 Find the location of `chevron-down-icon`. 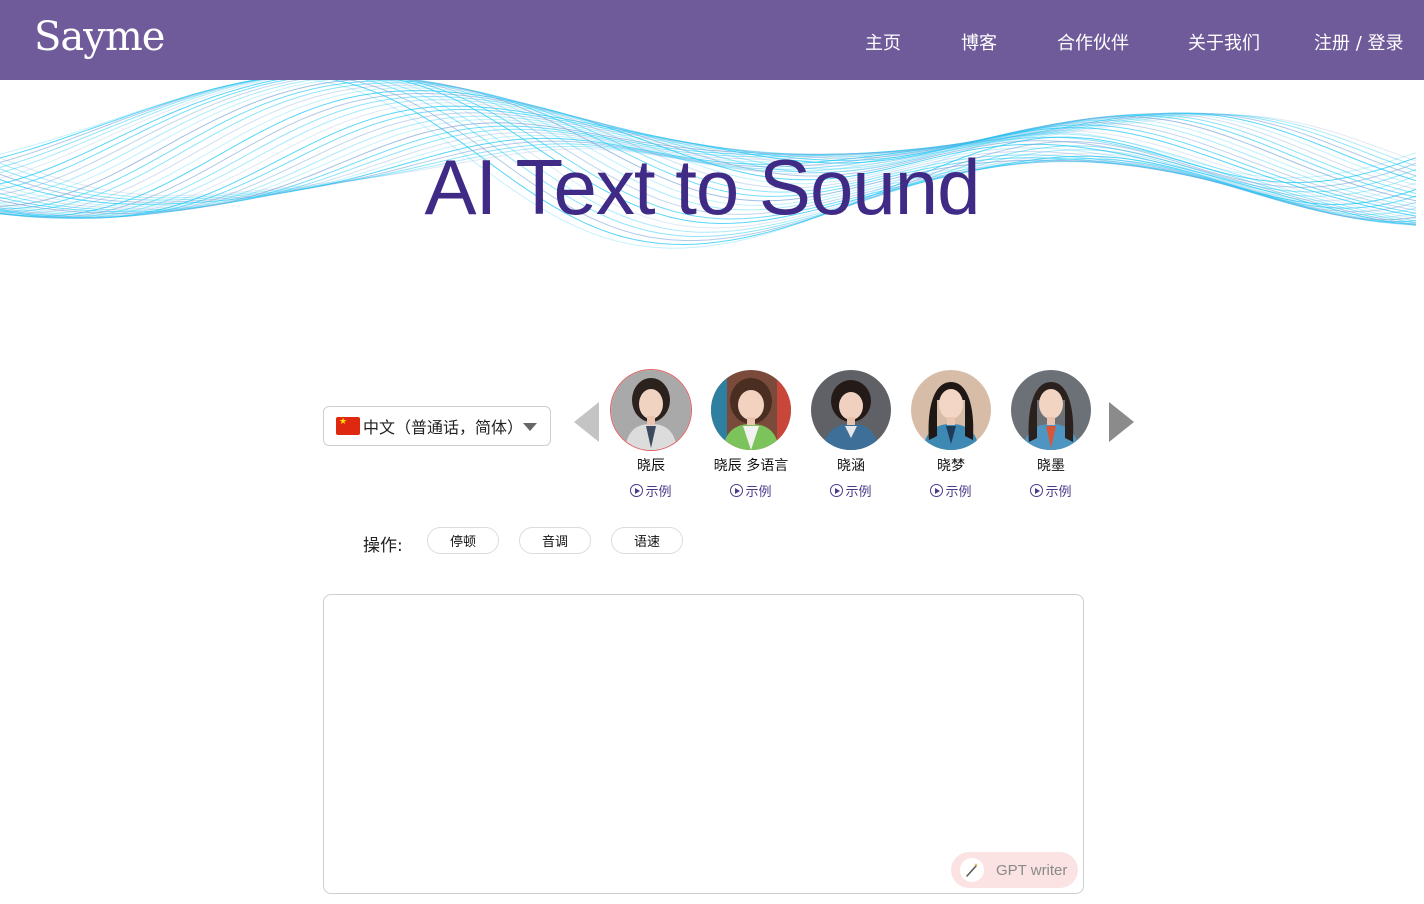

chevron-down-icon is located at coordinates (530, 427).